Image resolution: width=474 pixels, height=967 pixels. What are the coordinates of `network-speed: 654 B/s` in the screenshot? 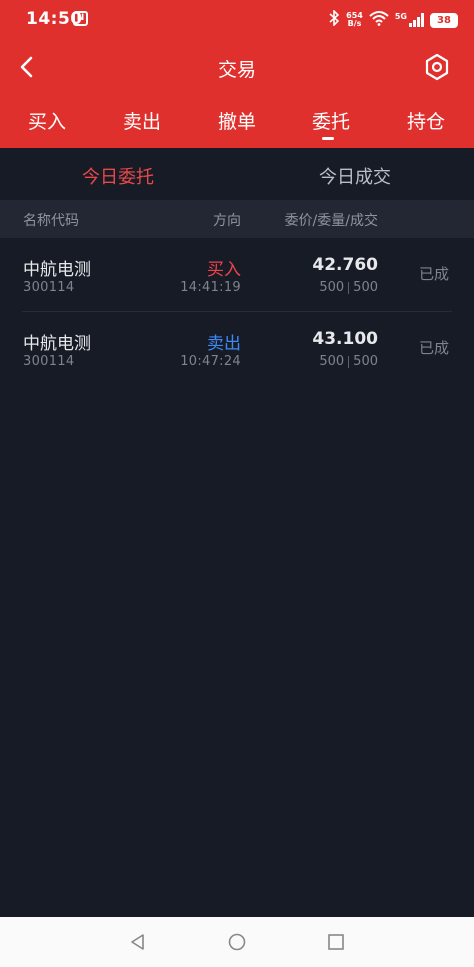 It's located at (354, 20).